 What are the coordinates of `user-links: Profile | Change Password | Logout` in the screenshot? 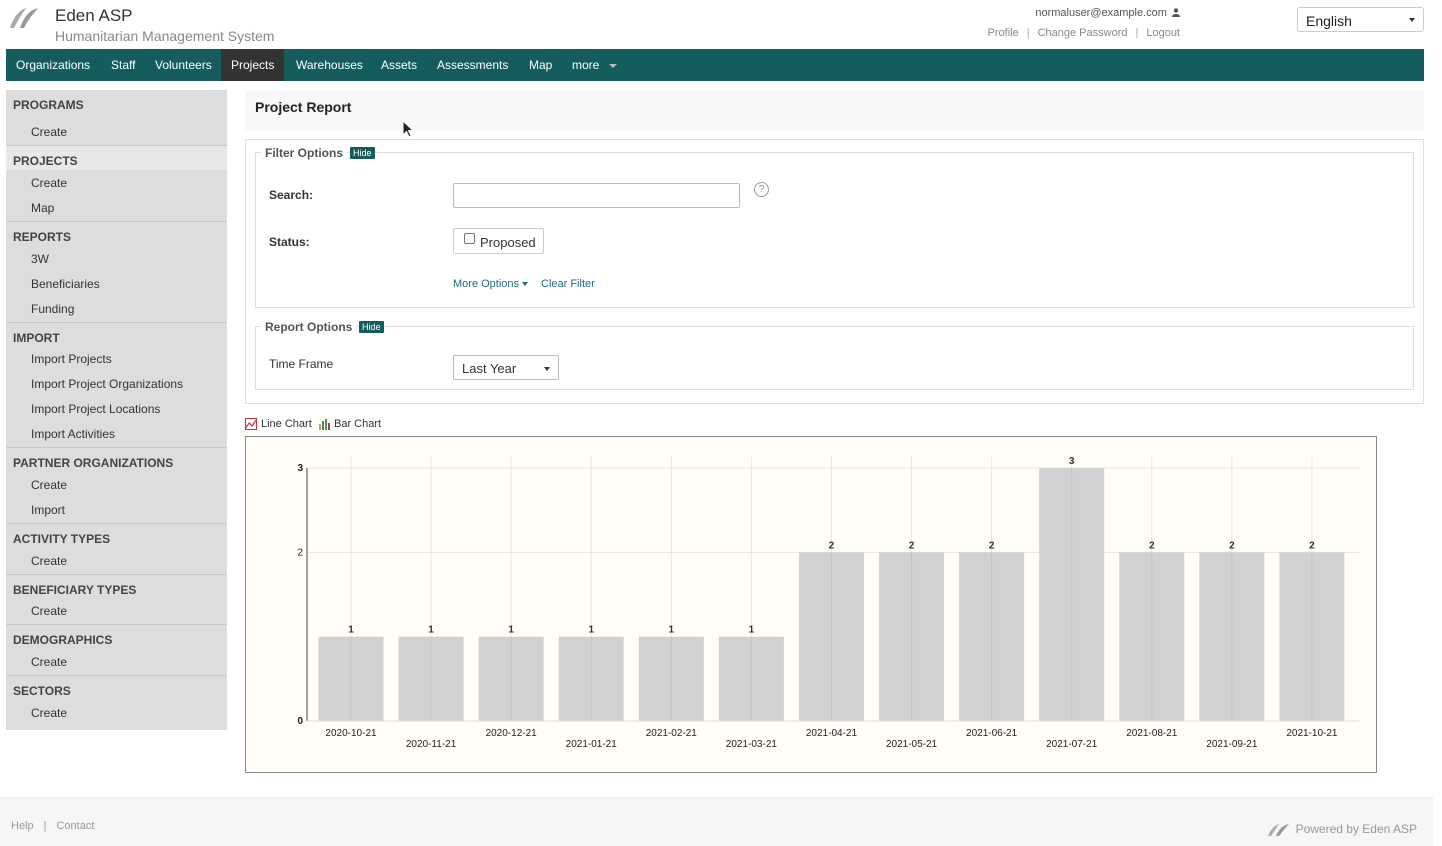 It's located at (1060, 33).